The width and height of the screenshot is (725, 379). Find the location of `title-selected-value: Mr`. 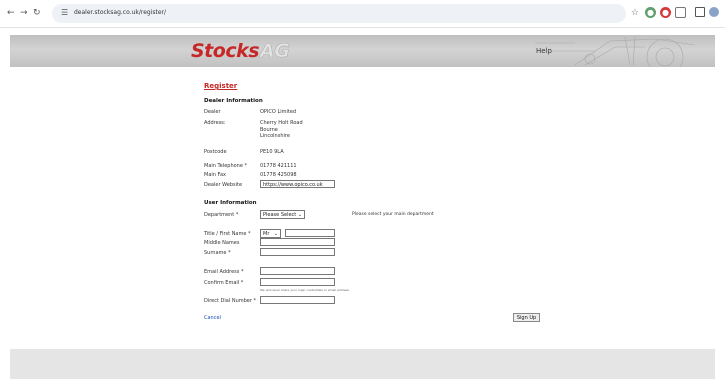

title-selected-value: Mr is located at coordinates (266, 234).